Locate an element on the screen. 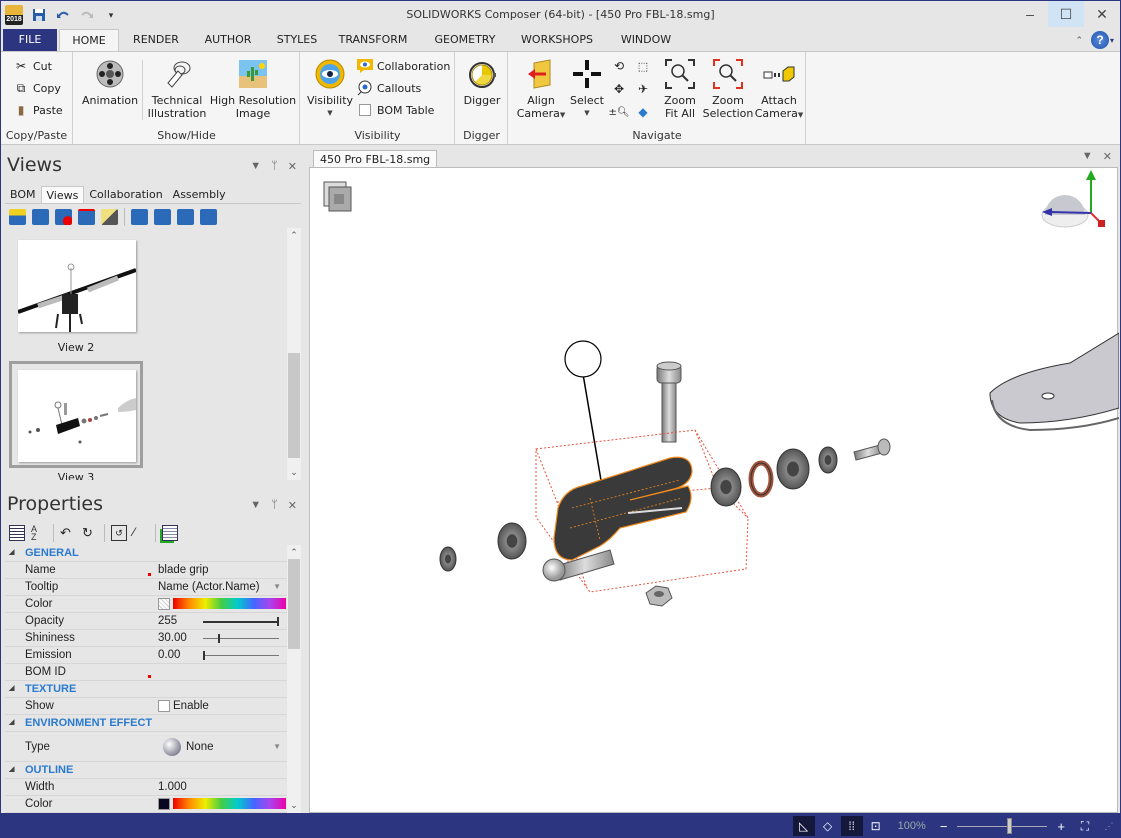 The height and width of the screenshot is (838, 1121). view-thumbnail-selected is located at coordinates (77, 416).